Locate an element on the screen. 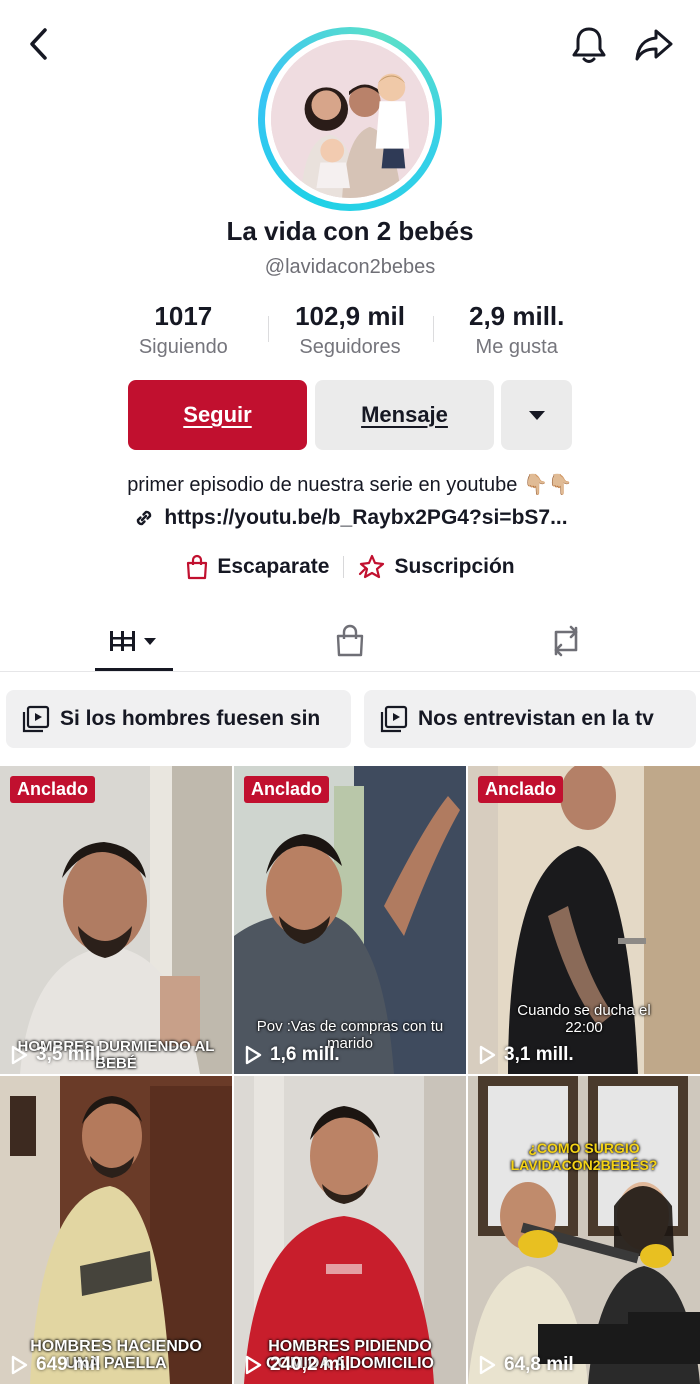  profile-handle: @lavidacon2bebes is located at coordinates (350, 267).